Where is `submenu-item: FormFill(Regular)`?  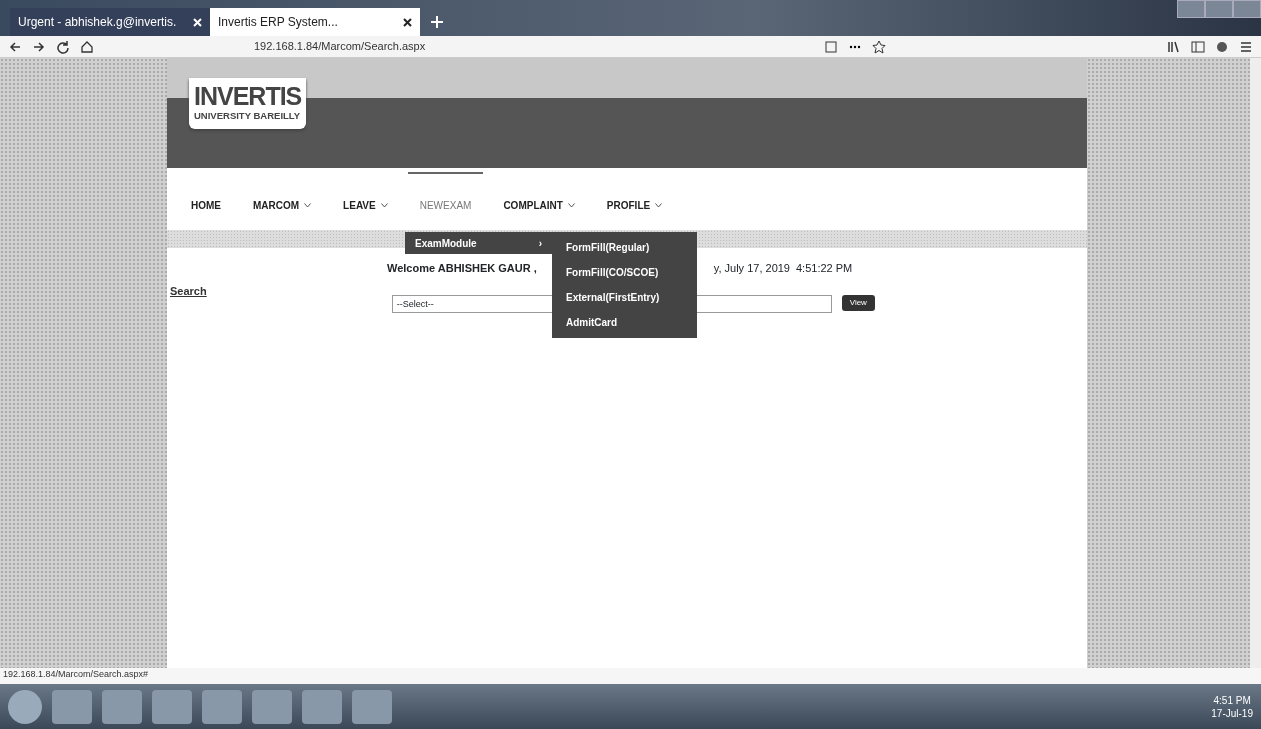
submenu-item: FormFill(Regular) is located at coordinates (624, 247).